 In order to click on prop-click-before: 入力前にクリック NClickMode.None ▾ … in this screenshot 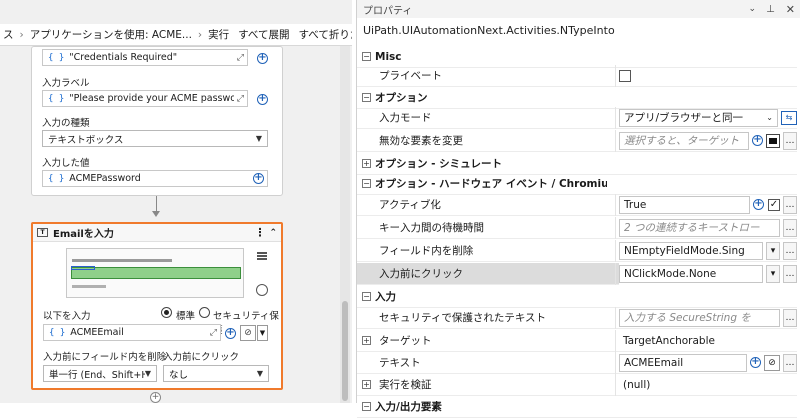, I will do `click(577, 273)`.